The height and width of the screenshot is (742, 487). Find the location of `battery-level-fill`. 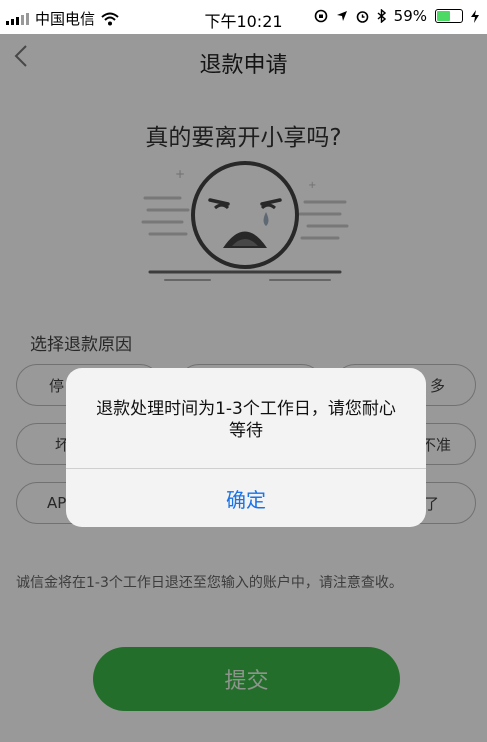

battery-level-fill is located at coordinates (443, 16).